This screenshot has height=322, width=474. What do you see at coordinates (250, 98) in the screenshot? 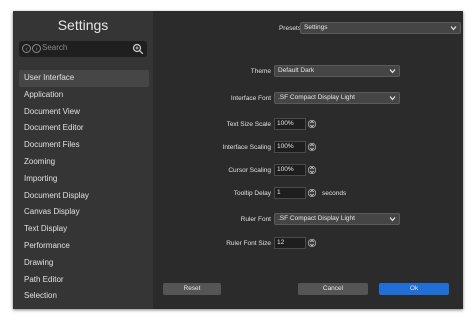
I see `interface-font-label: Interface Font` at bounding box center [250, 98].